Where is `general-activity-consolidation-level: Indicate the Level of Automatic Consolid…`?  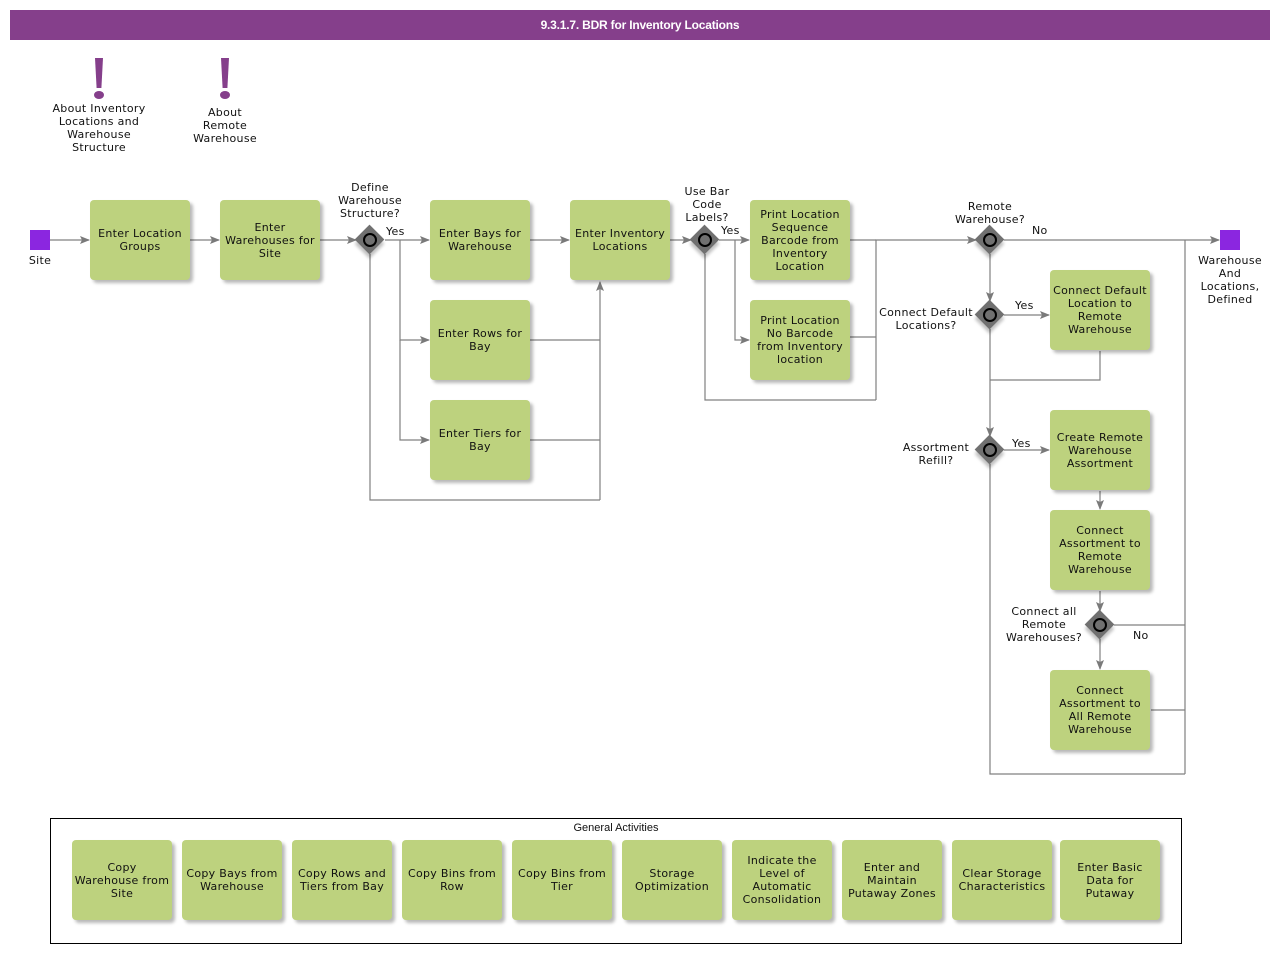 general-activity-consolidation-level: Indicate the Level of Automatic Consolid… is located at coordinates (782, 880).